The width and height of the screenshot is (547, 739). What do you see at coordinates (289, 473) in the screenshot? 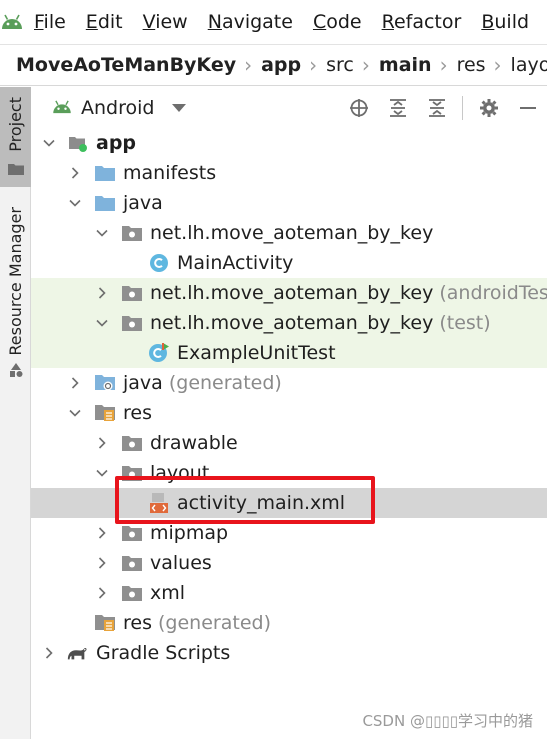
I see `tree-row-layout: layout` at bounding box center [289, 473].